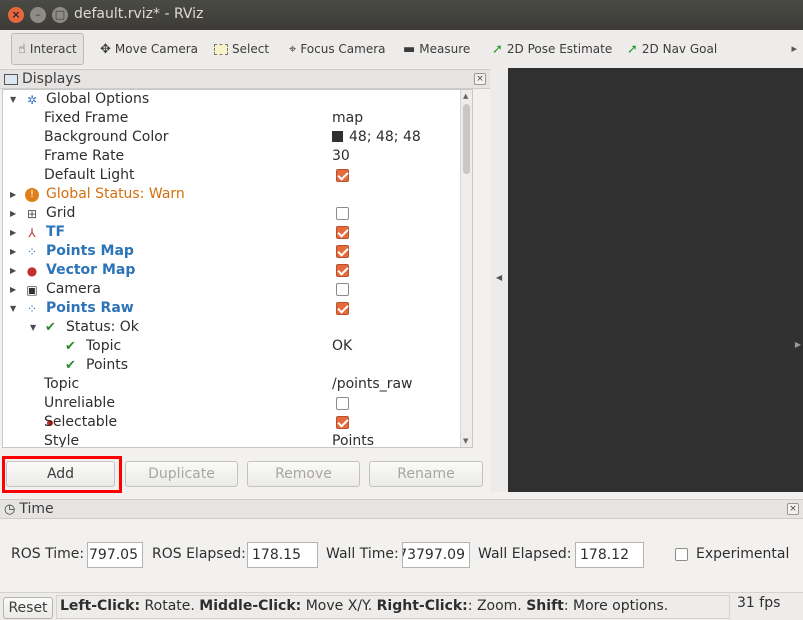 This screenshot has width=803, height=620. I want to click on frame-rate-value: 30, so click(341, 156).